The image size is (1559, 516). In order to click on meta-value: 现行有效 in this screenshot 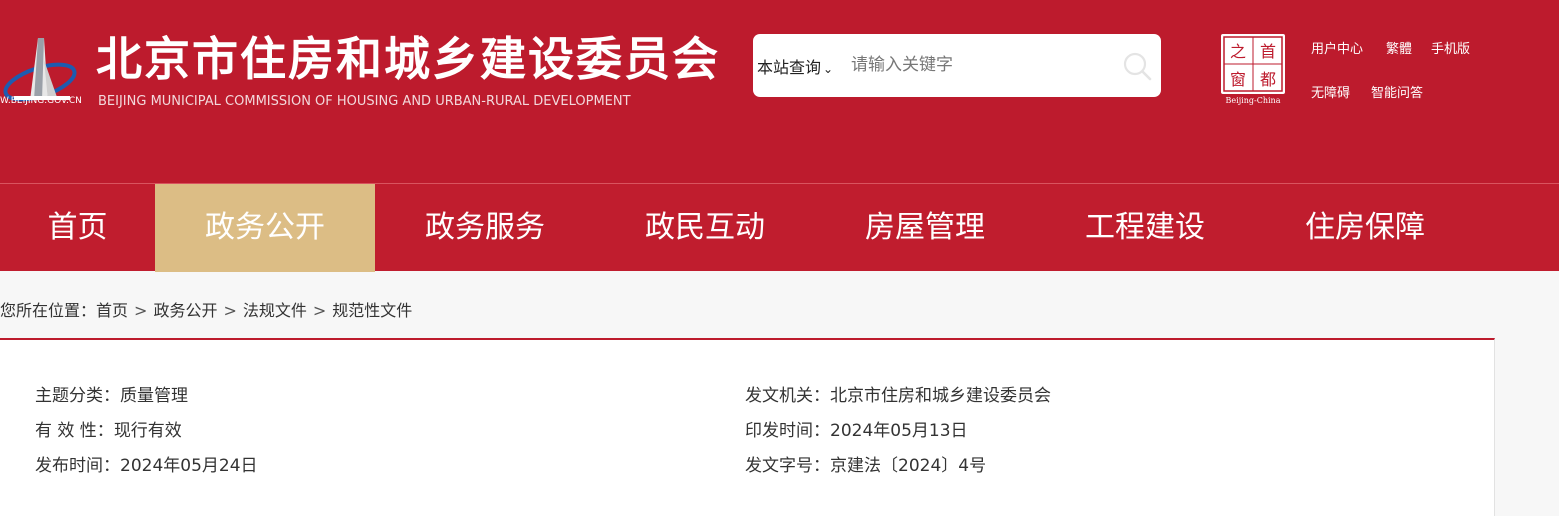, I will do `click(147, 431)`.